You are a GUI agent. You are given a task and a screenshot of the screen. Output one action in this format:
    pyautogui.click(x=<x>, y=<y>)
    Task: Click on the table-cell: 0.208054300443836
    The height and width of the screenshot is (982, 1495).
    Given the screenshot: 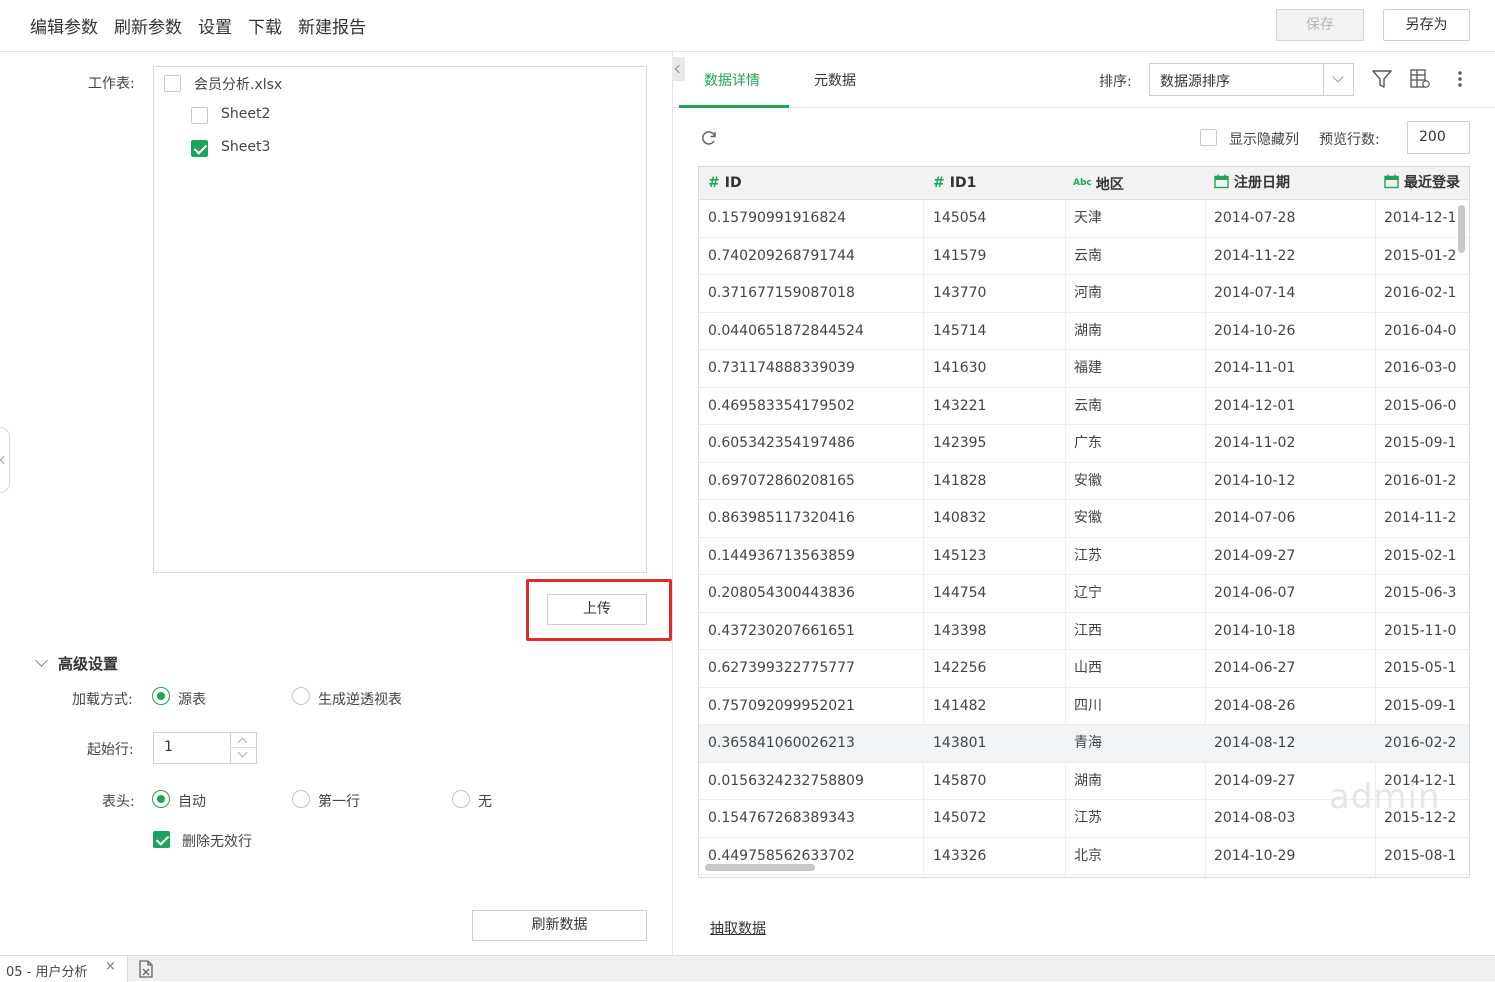 What is the action you would take?
    pyautogui.click(x=781, y=593)
    